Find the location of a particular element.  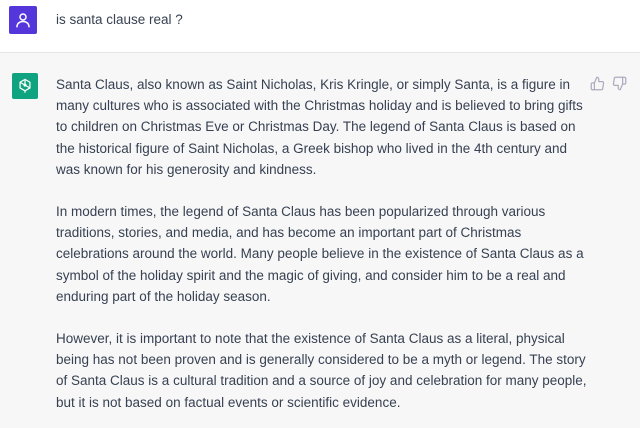

assistant-avatar is located at coordinates (25, 86).